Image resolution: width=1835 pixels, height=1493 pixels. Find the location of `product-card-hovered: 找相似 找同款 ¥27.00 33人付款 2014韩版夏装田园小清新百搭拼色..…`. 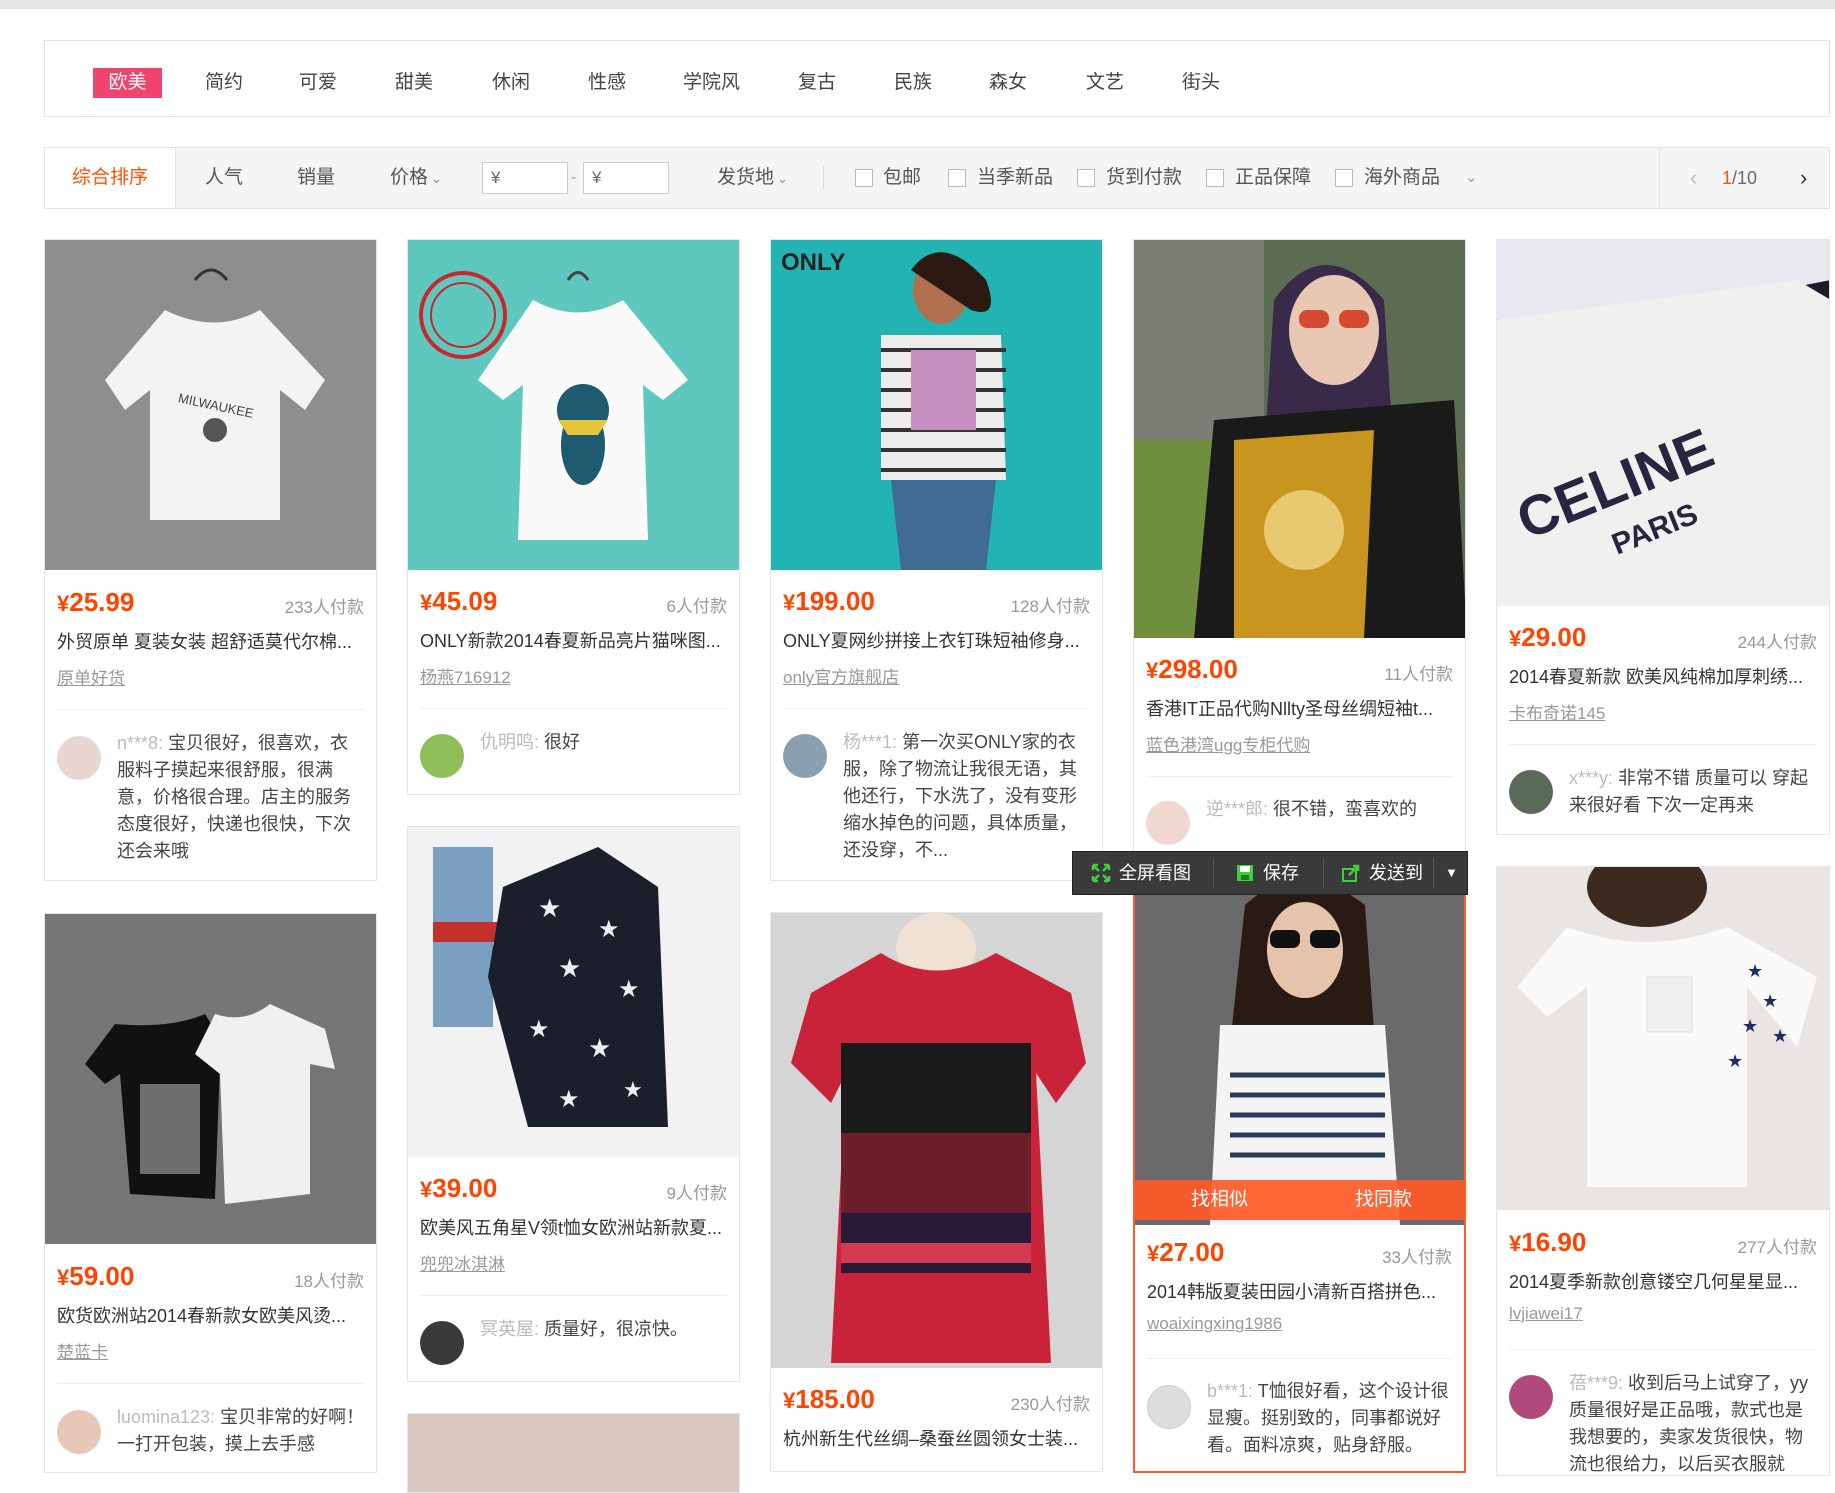

product-card-hovered: 找相似 找同款 ¥27.00 33人付款 2014韩版夏装田园小清新百搭拼色..… is located at coordinates (1299, 1173).